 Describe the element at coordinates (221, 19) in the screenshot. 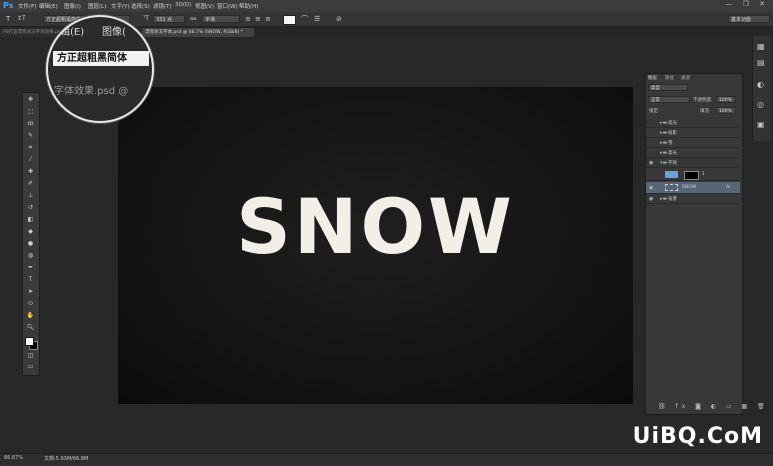

I see `antialias-select: 平滑` at that location.